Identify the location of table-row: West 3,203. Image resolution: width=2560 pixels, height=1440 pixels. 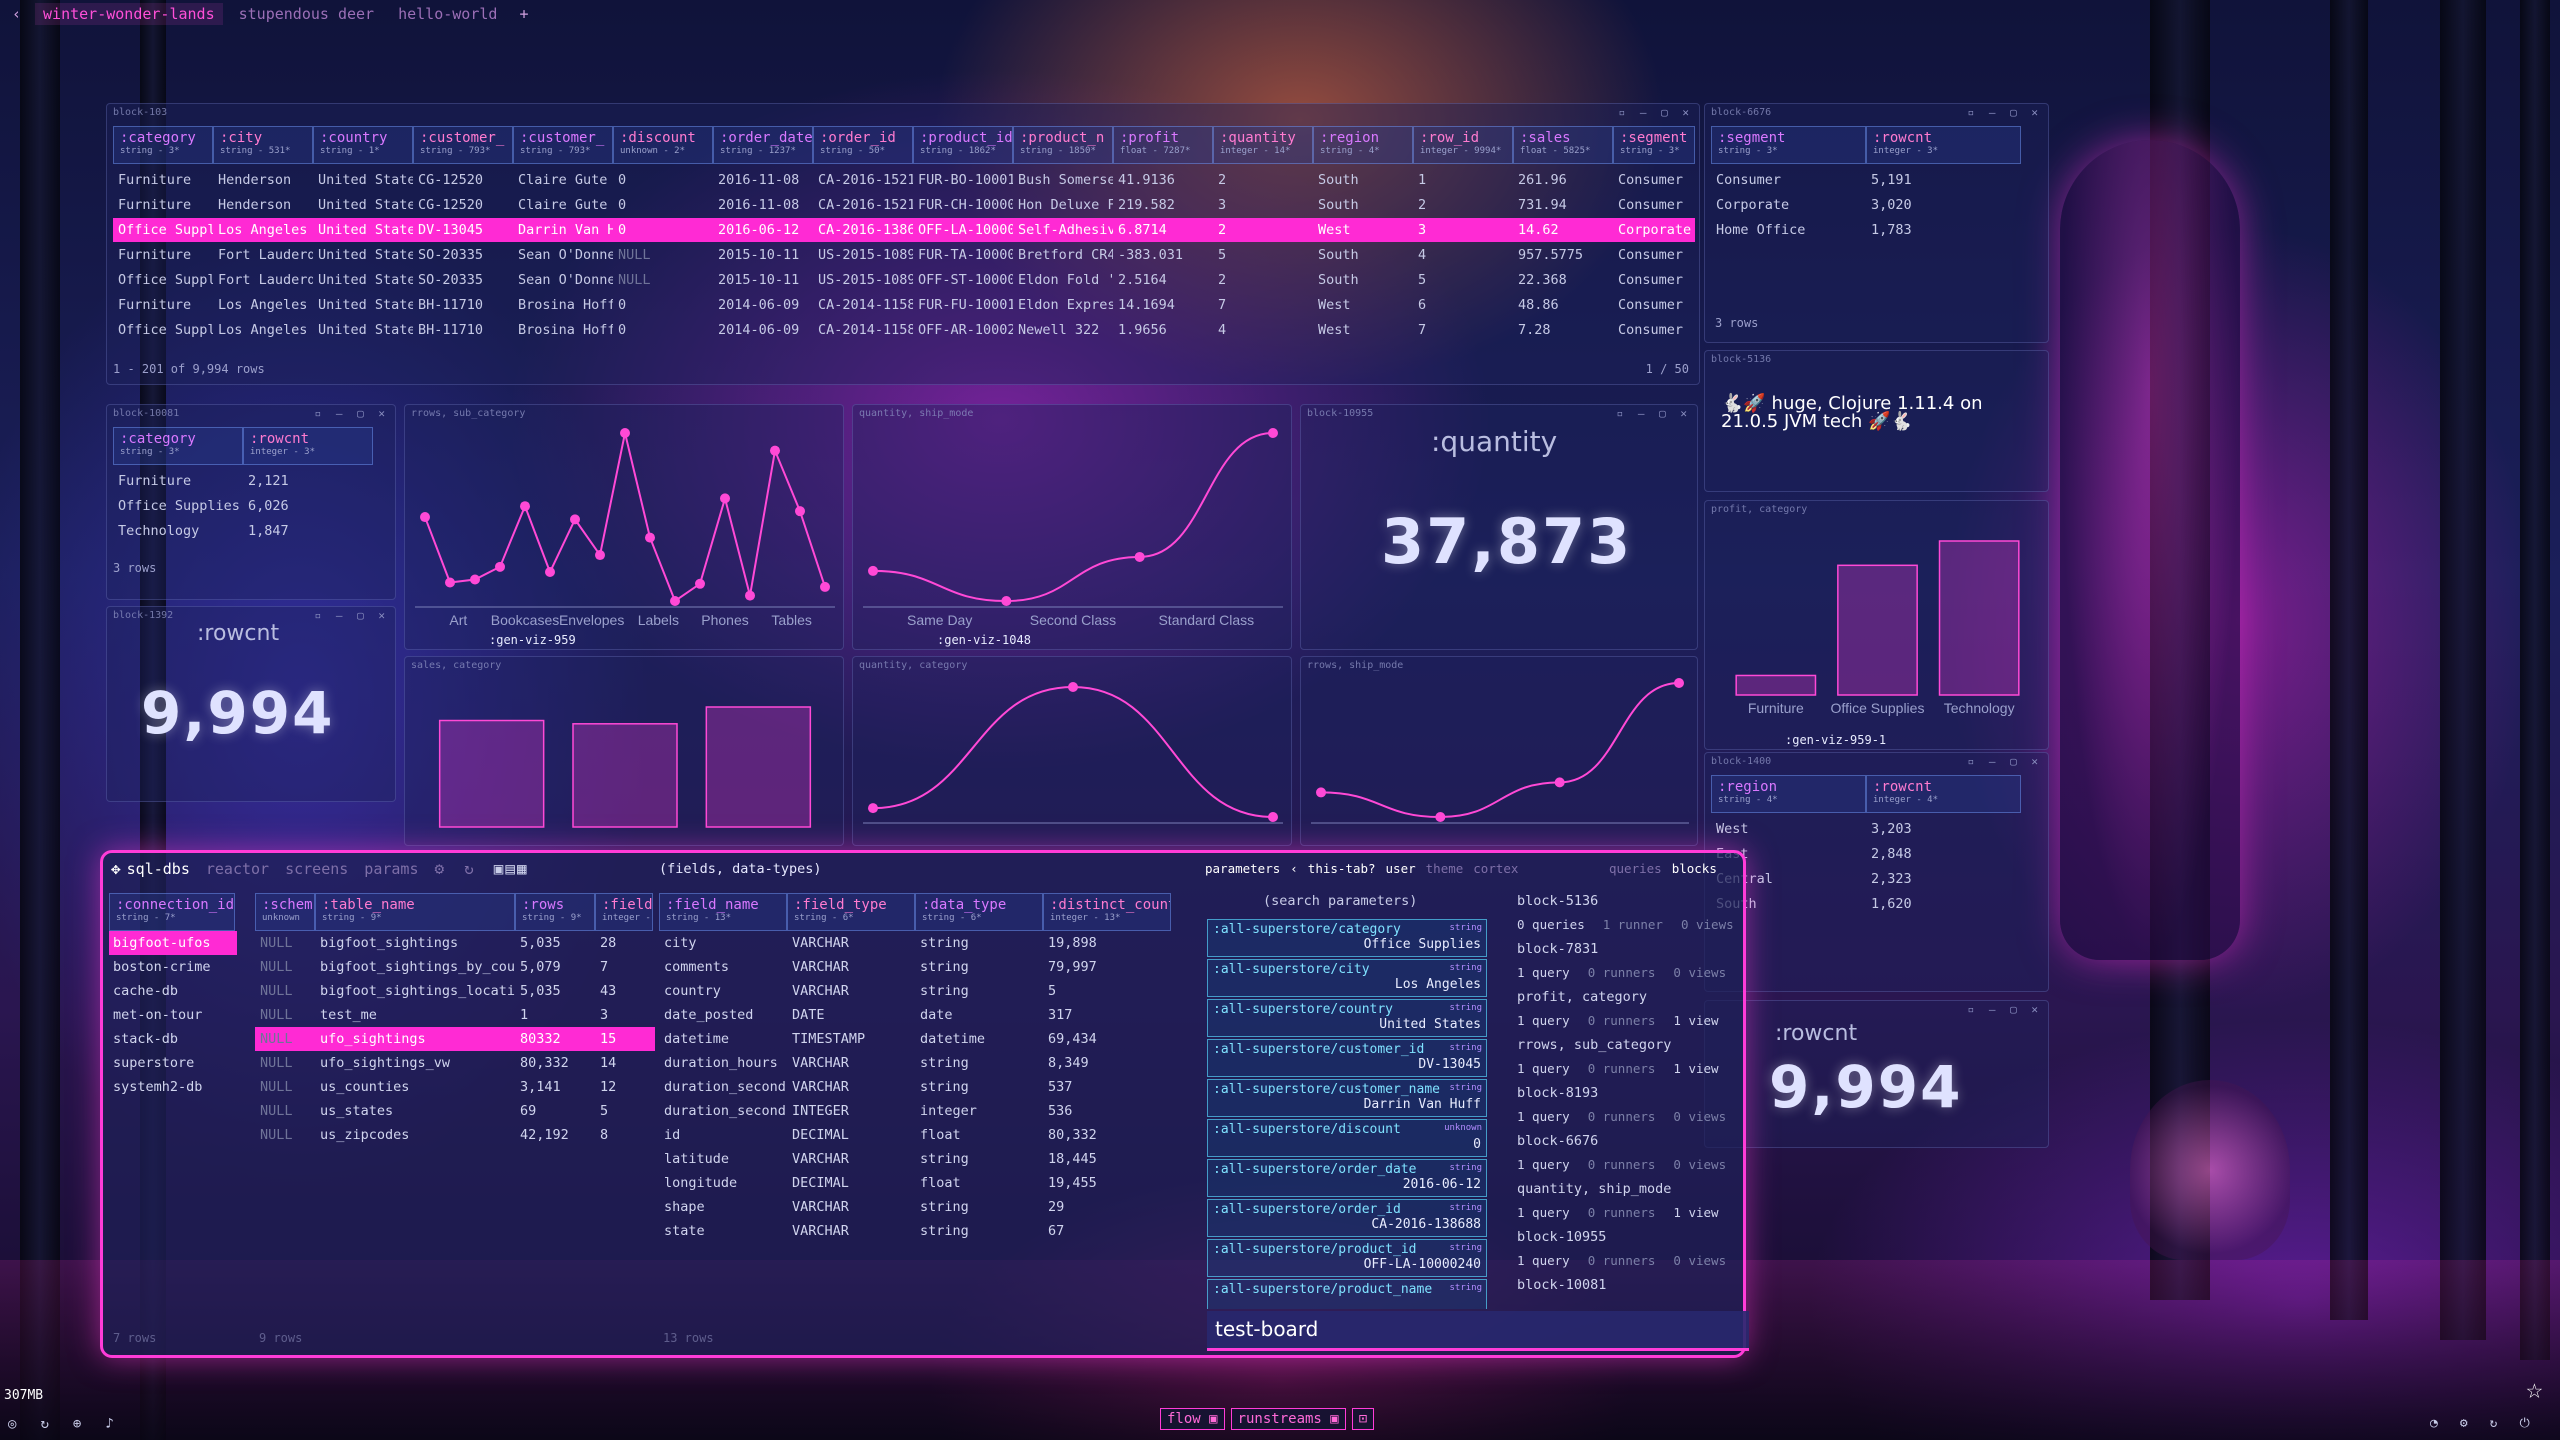
(1866, 829).